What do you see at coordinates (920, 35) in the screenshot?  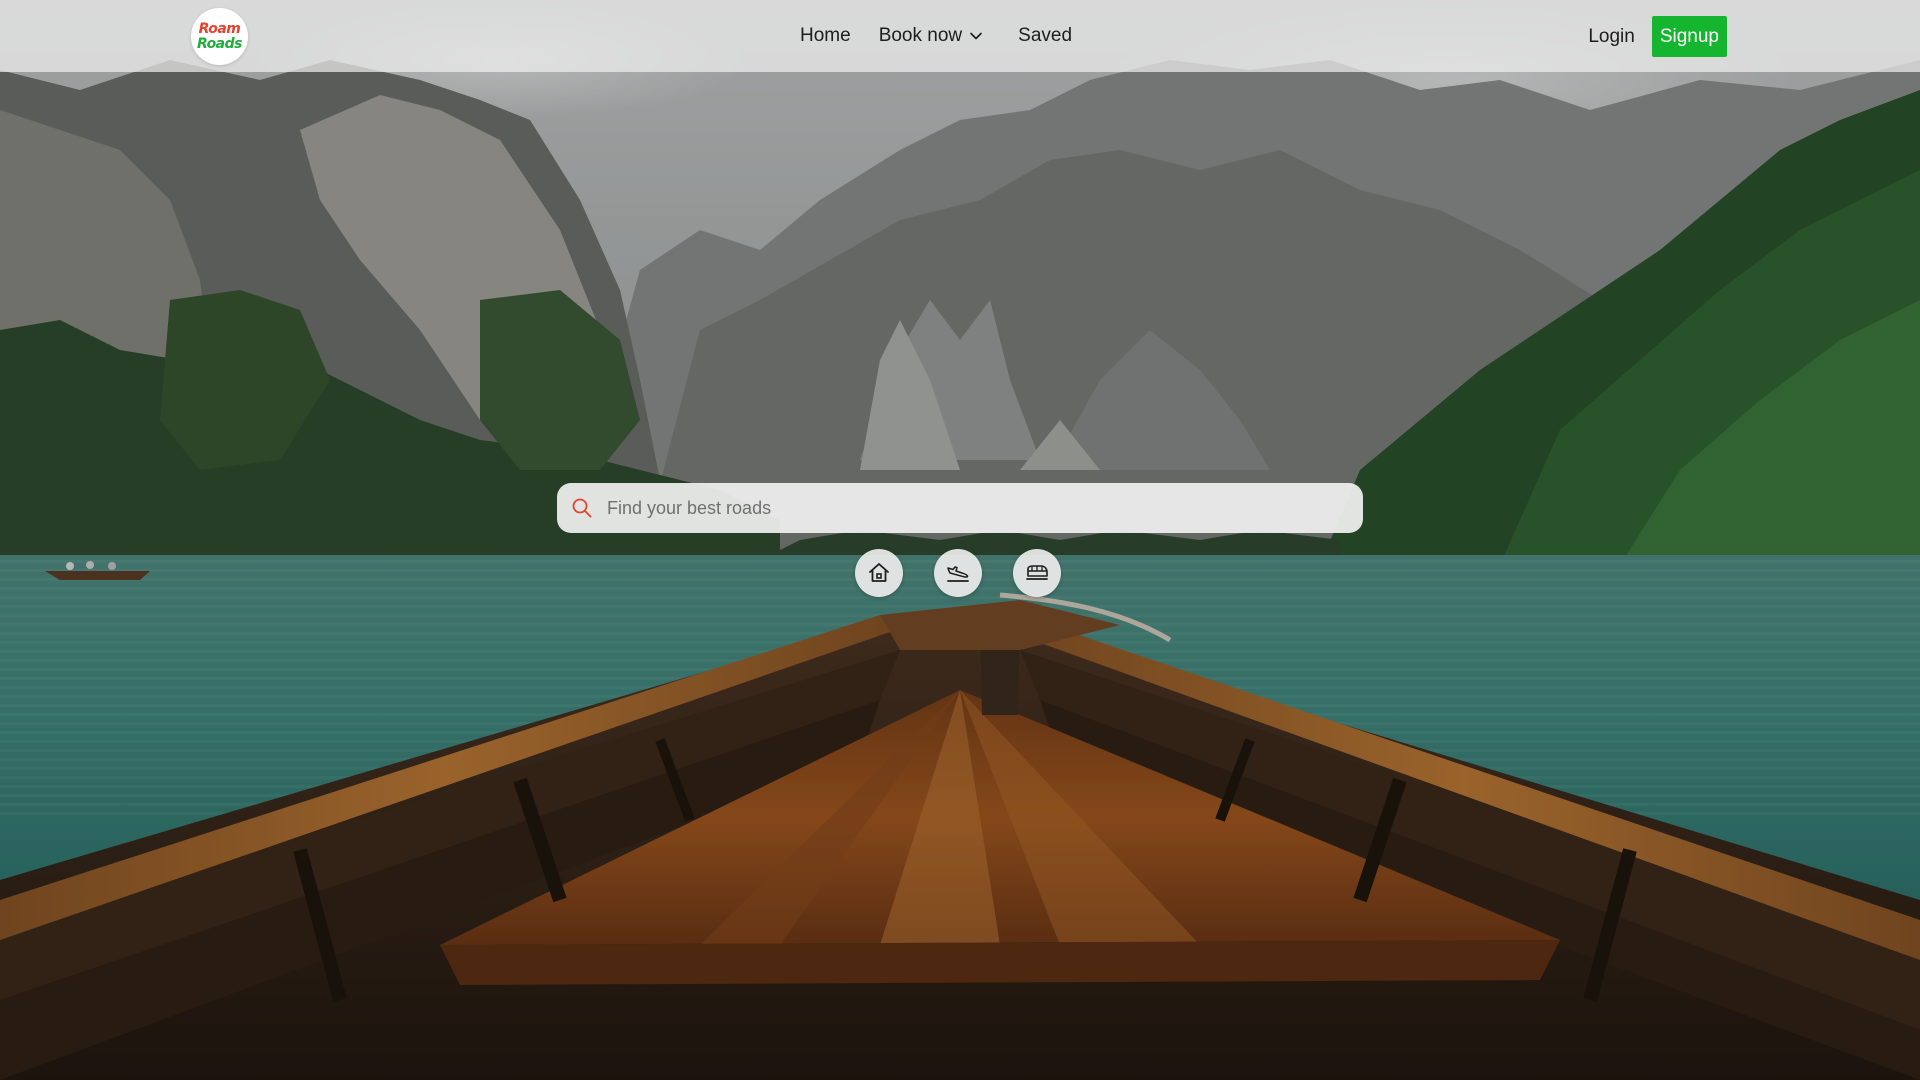 I see `nav-book-now-label: Book now` at bounding box center [920, 35].